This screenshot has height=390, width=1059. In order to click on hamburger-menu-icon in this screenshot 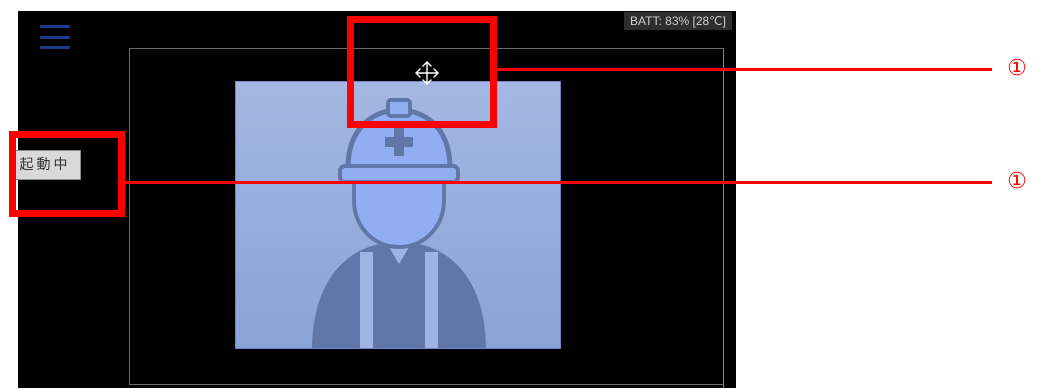, I will do `click(55, 37)`.